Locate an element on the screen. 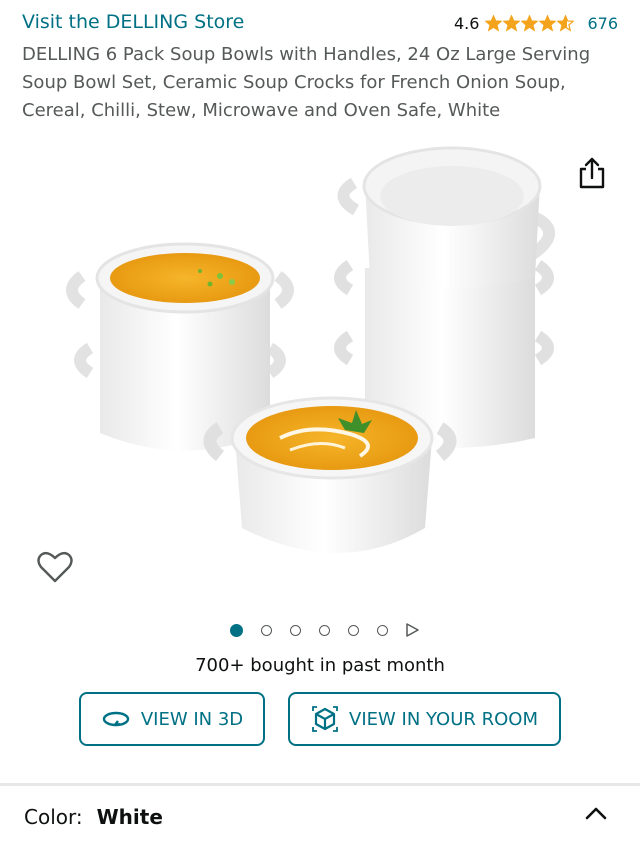  view-in-3d-button: VIEW IN 3D is located at coordinates (172, 719).